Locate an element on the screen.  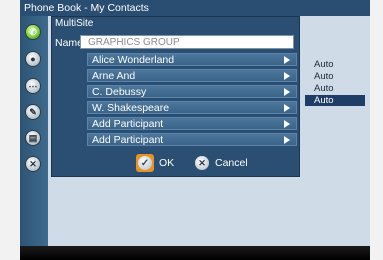
dialog-title: MultiSite is located at coordinates (74, 23).